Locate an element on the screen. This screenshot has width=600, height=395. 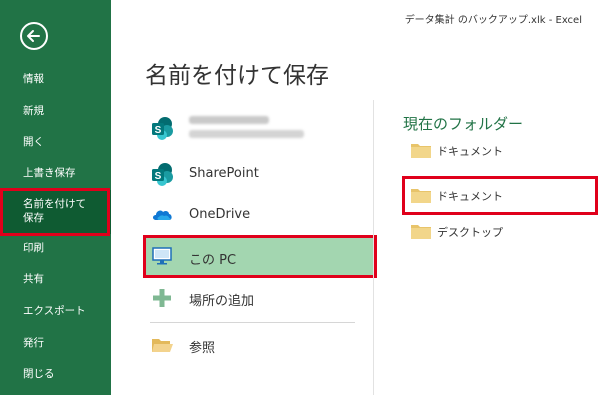
nav-save: 上書き保存 is located at coordinates (55, 173).